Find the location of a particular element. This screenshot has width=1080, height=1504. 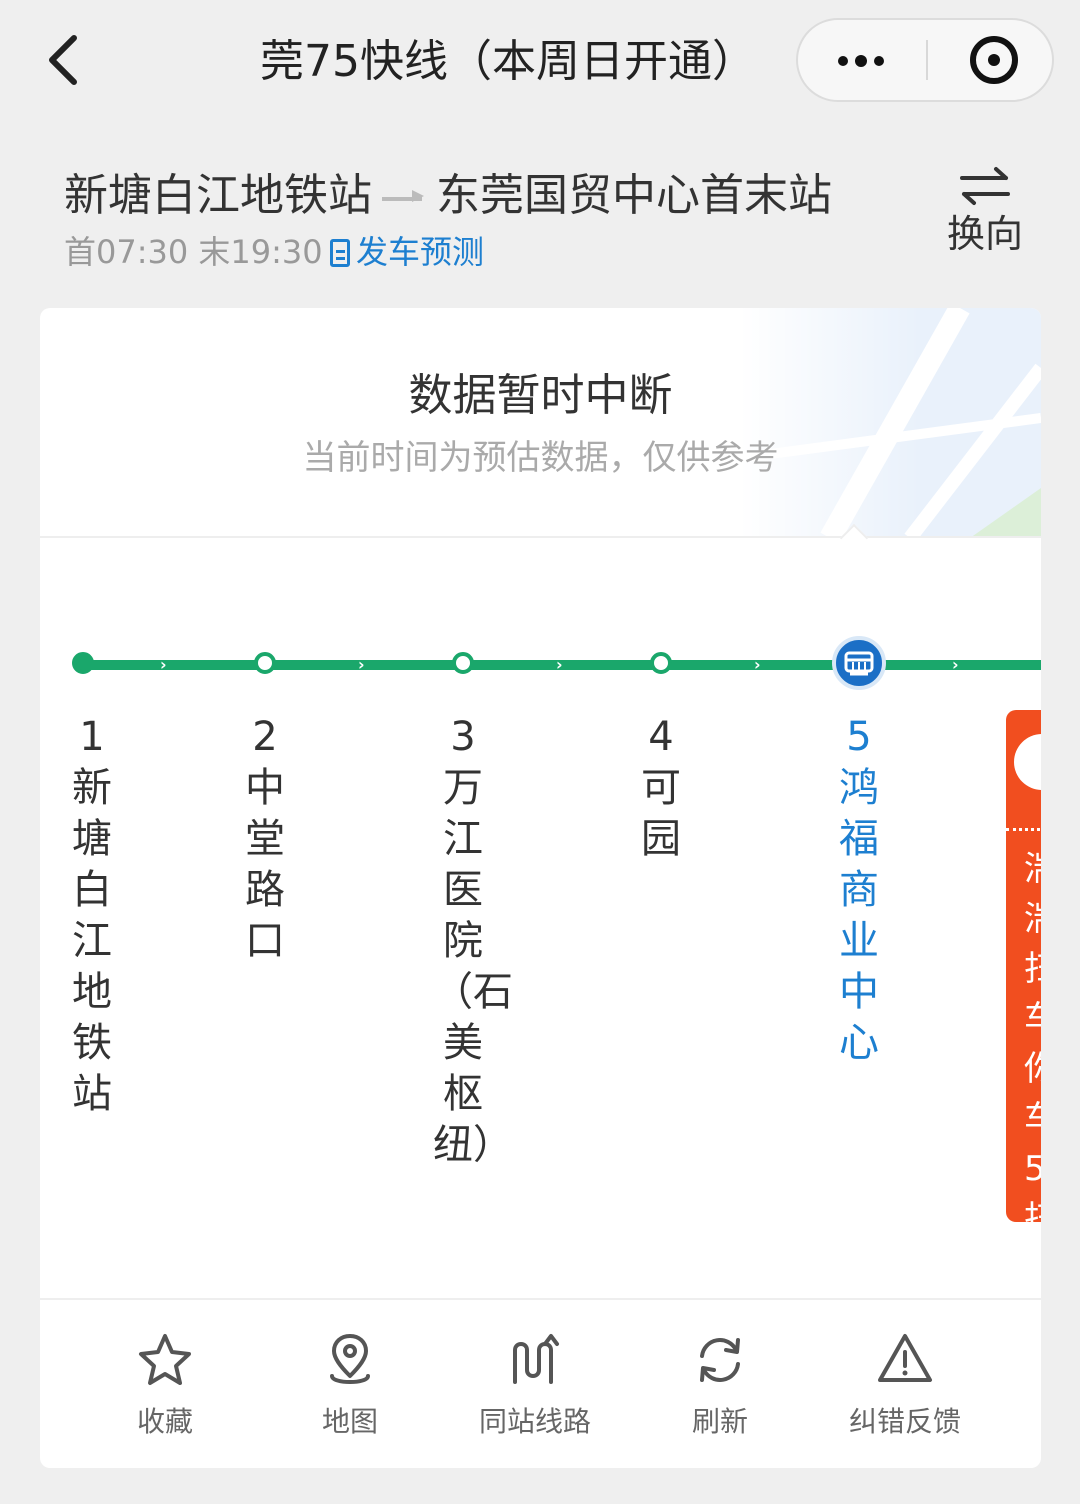

same-station-lines-button: 同站线路 is located at coordinates (535, 1384).